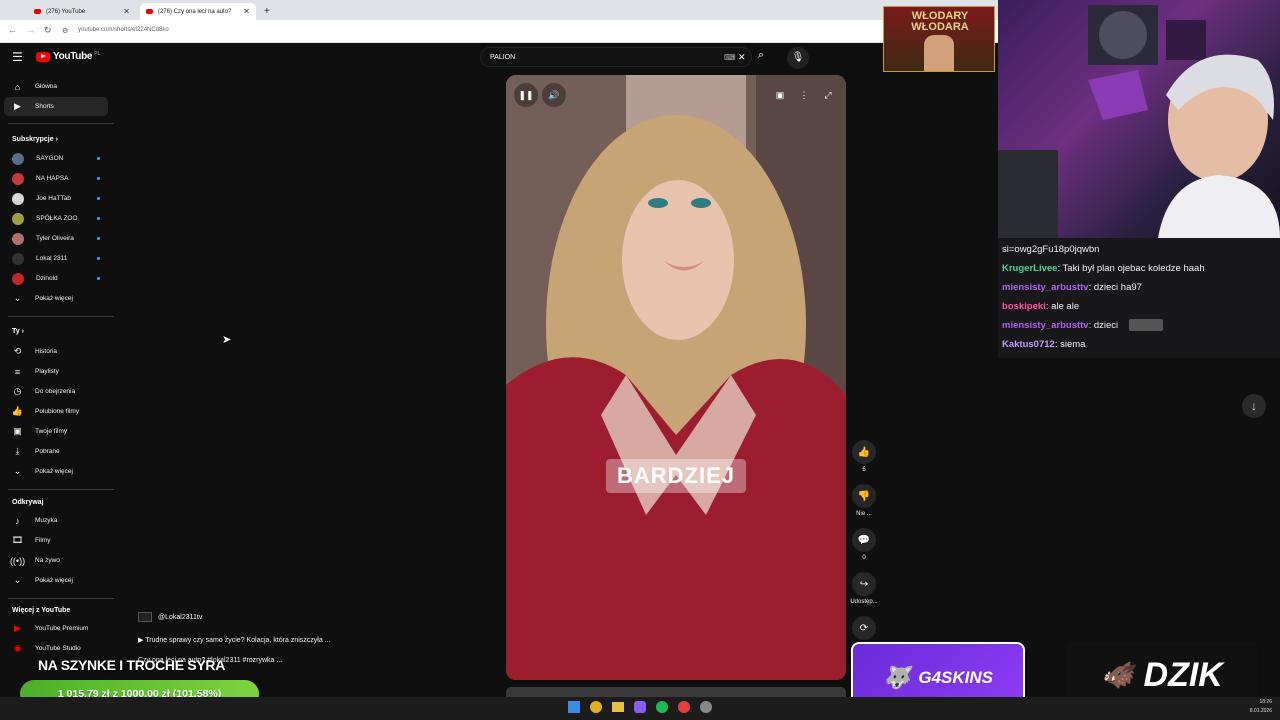  Describe the element at coordinates (56, 648) in the screenshot. I see `sidebar-item-youtube-studio: ◉ YouTube Studio` at that location.